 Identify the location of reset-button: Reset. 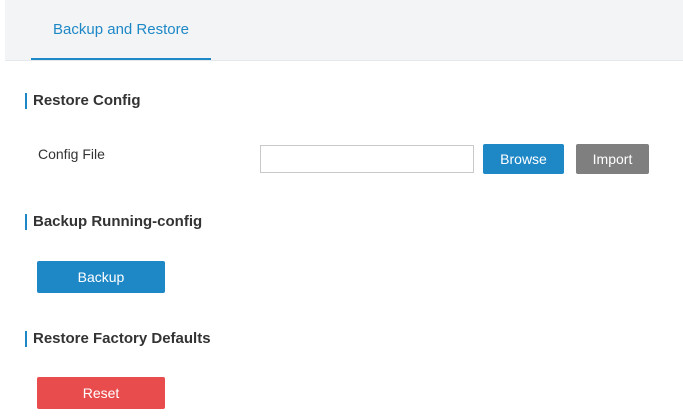
(101, 393).